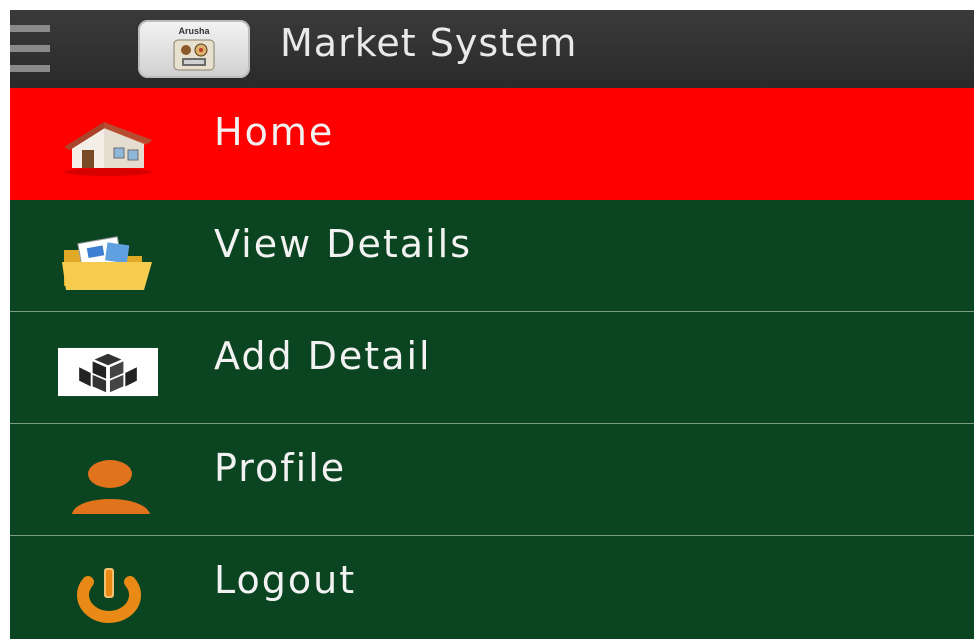  I want to click on menu-item-label: Add Detail, so click(323, 356).